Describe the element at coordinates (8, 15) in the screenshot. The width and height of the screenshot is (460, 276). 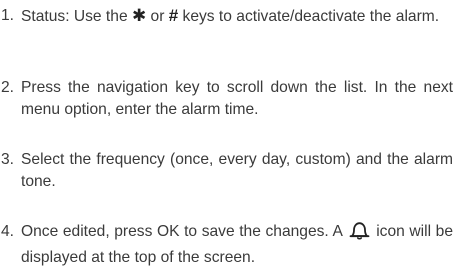
I see `step-number: 1.` at that location.